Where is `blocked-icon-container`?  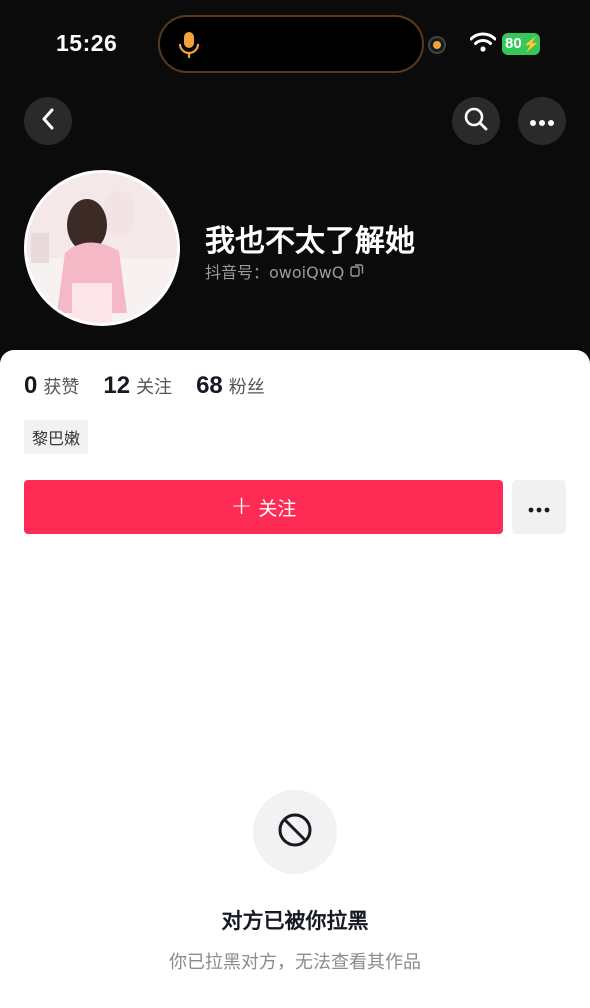
blocked-icon-container is located at coordinates (295, 832).